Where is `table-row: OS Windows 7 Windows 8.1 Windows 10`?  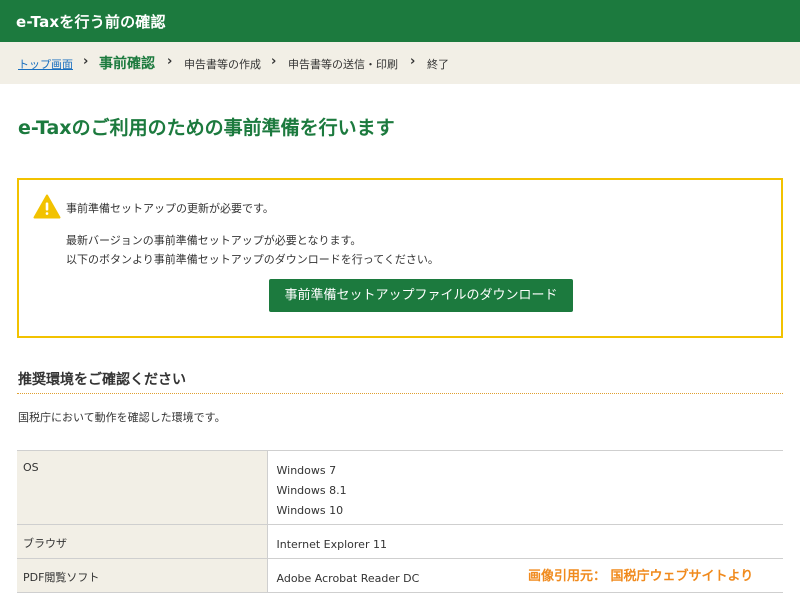
table-row: OS Windows 7 Windows 8.1 Windows 10 is located at coordinates (400, 487).